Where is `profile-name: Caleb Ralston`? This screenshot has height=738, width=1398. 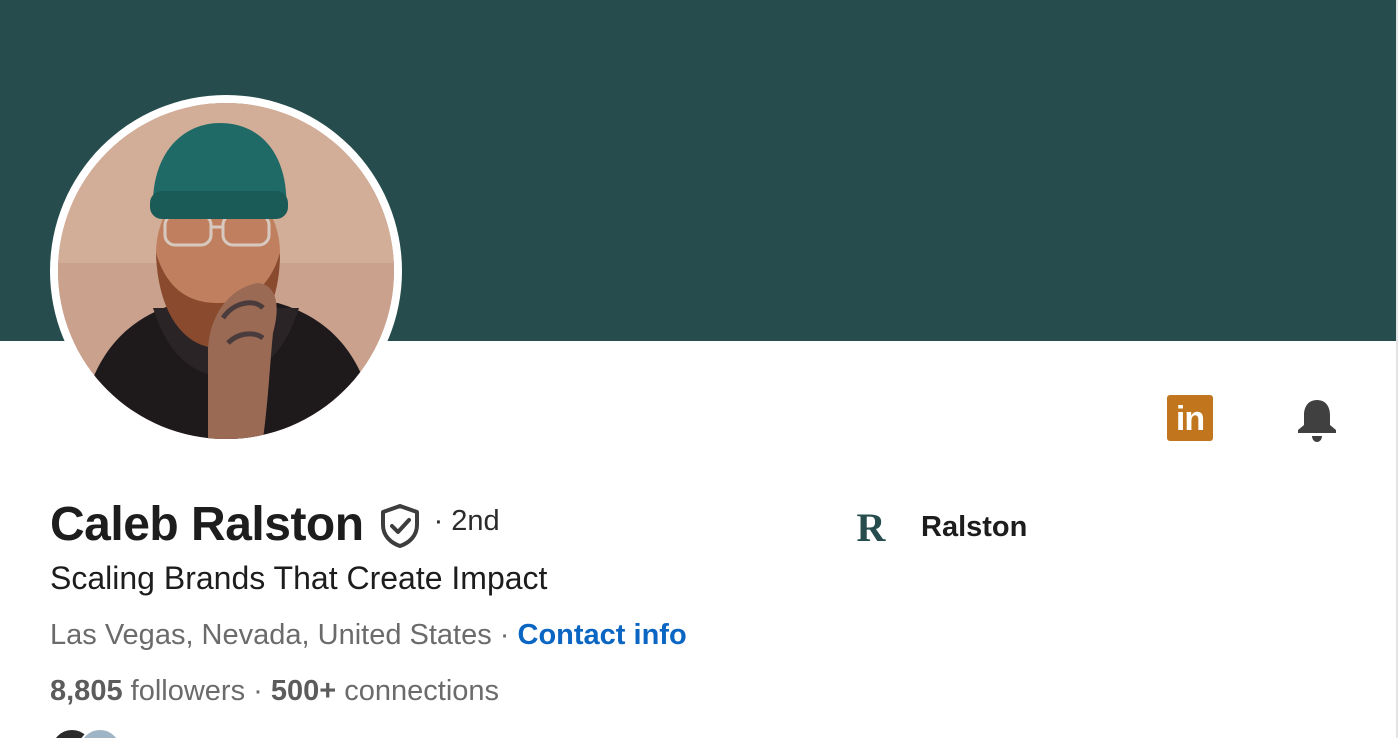 profile-name: Caleb Ralston is located at coordinates (207, 524).